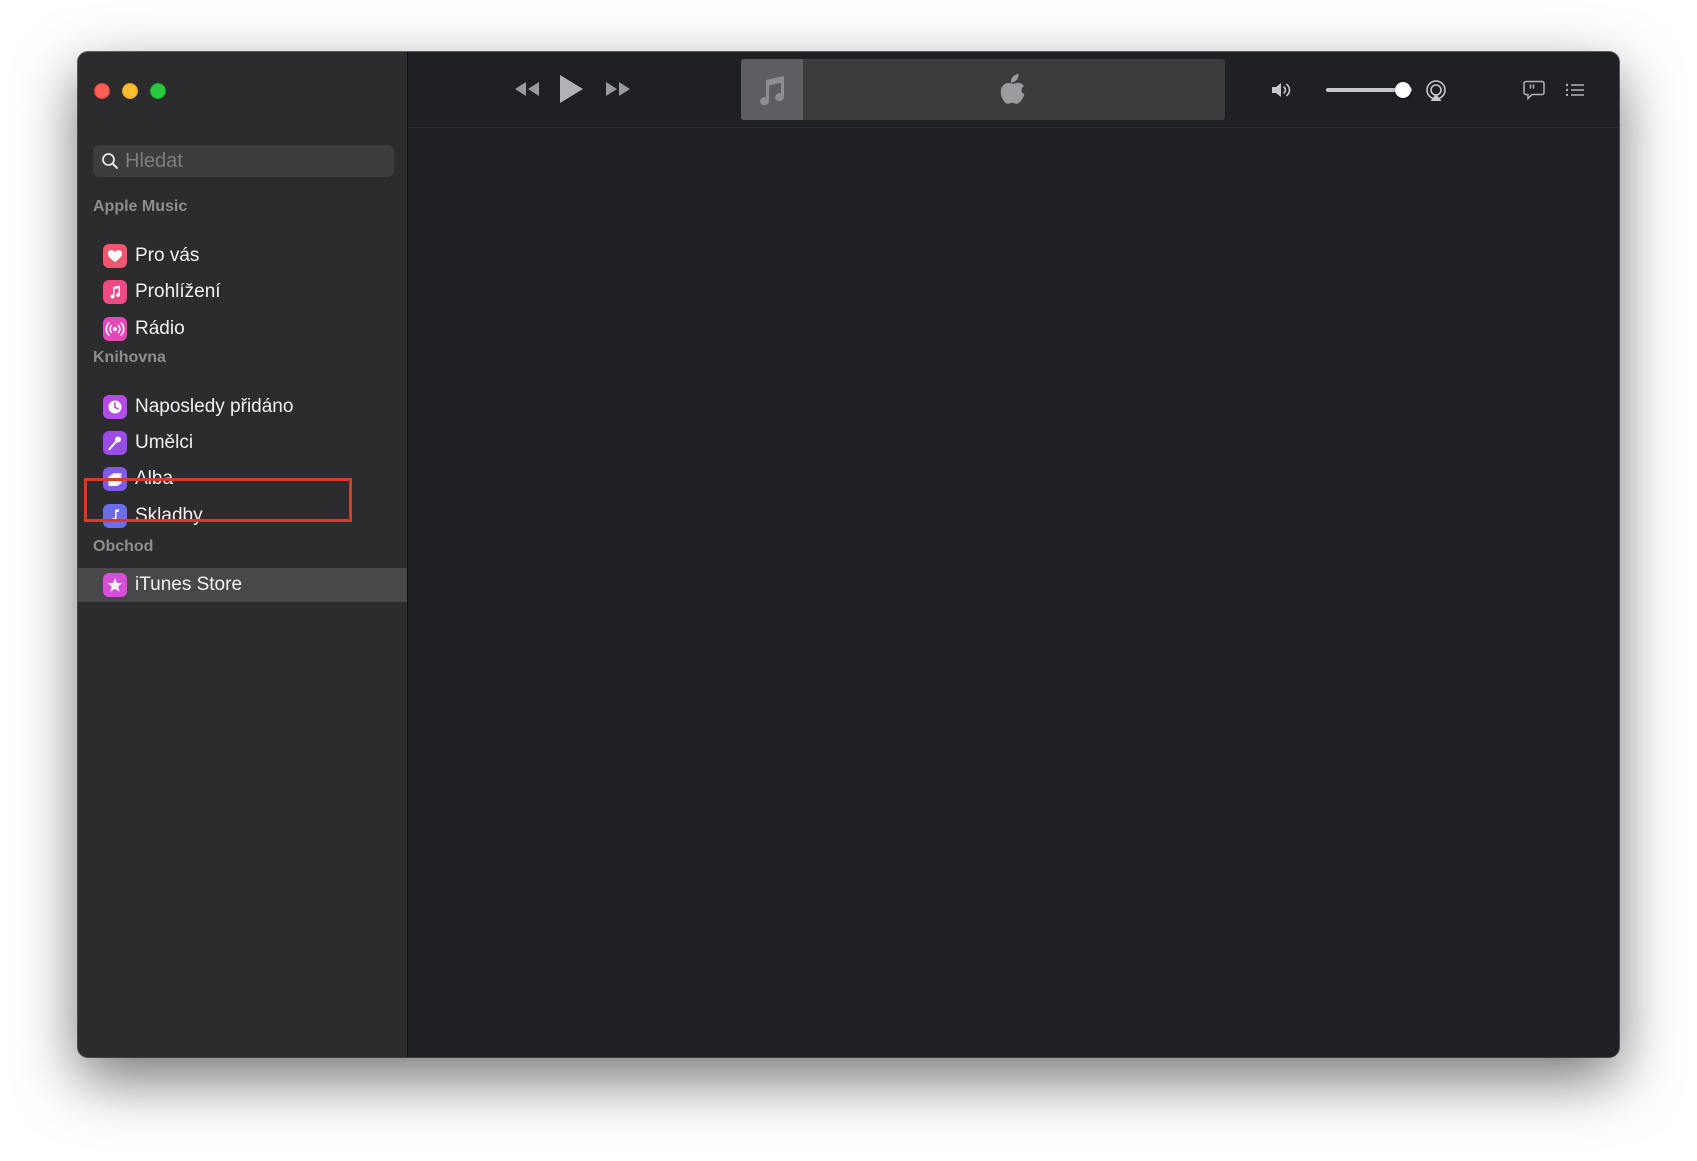 The width and height of the screenshot is (1697, 1161). Describe the element at coordinates (167, 255) in the screenshot. I see `sidebar-item-label: Pro vás` at that location.